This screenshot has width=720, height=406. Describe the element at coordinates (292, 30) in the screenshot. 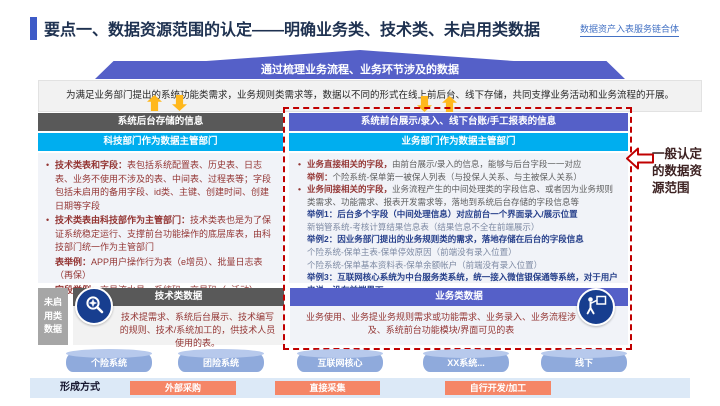

I see `page-title: 要点一、数据资源范围的认定——明确业务类、技术类、未启用类数据` at that location.